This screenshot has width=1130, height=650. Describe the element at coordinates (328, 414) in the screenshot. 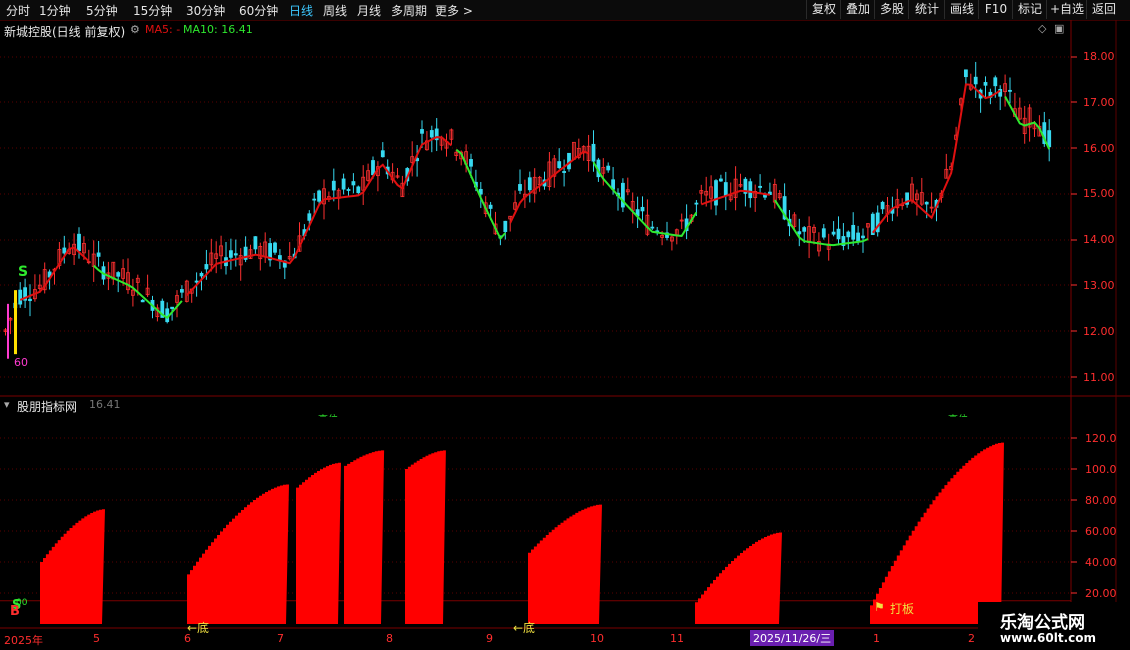

I see `top-label-1: 高位` at that location.